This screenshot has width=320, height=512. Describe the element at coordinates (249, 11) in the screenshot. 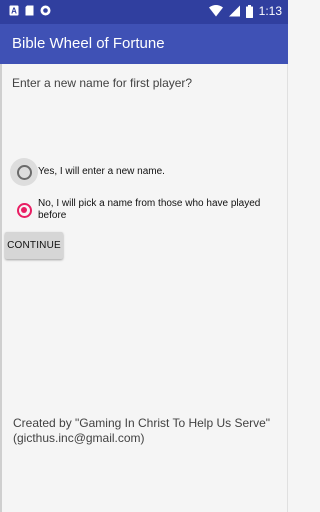

I see `battery-icon` at that location.